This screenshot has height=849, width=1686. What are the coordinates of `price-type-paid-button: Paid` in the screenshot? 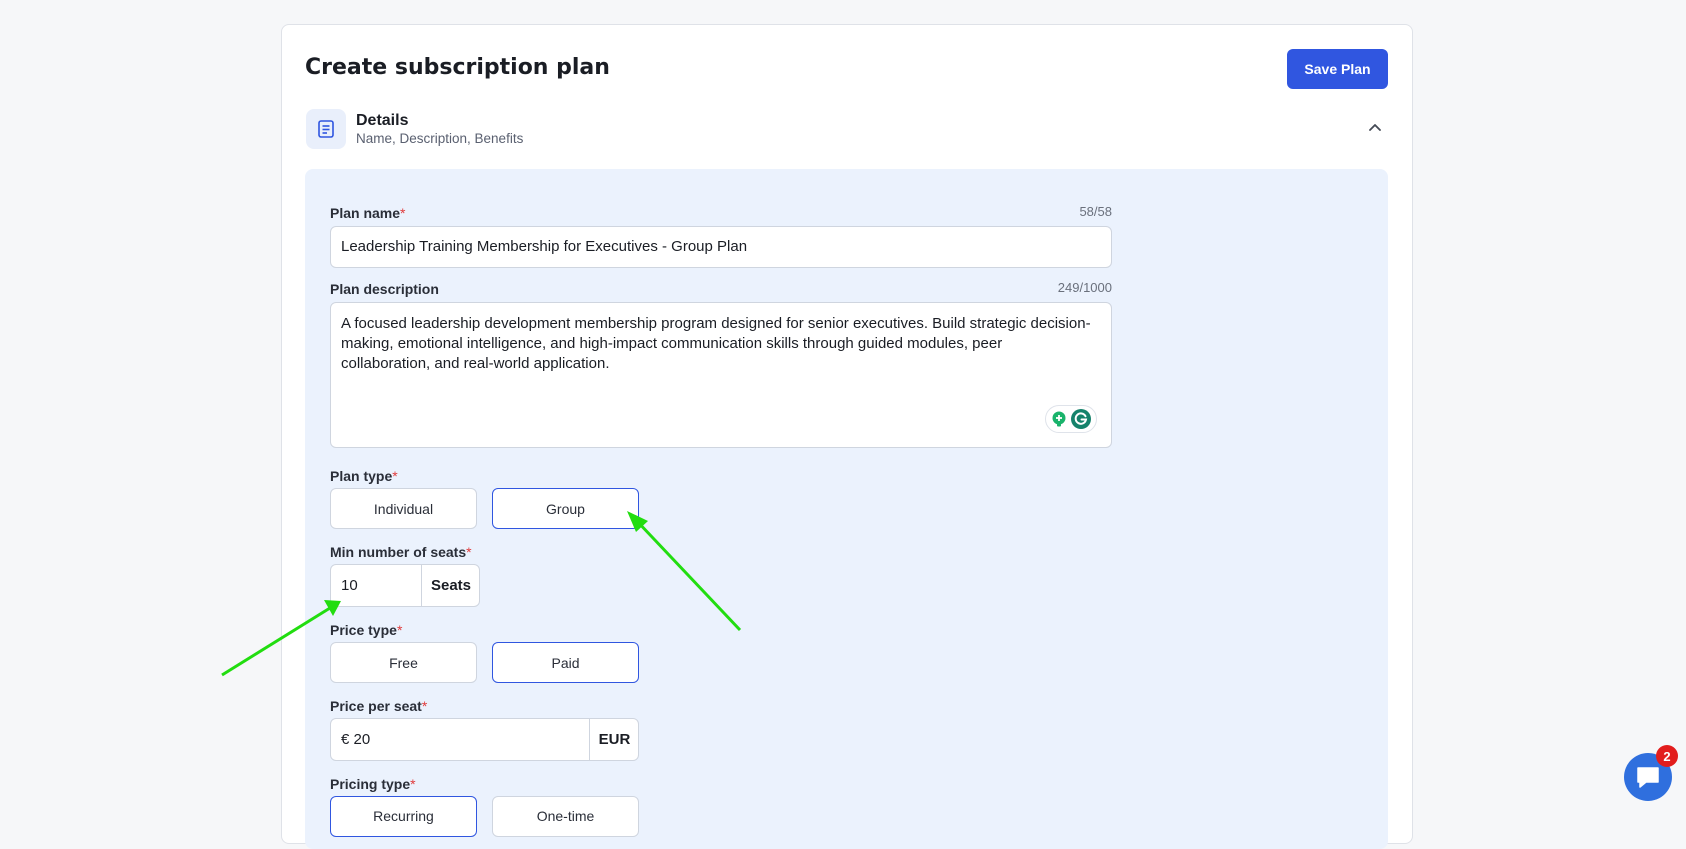 It's located at (565, 662).